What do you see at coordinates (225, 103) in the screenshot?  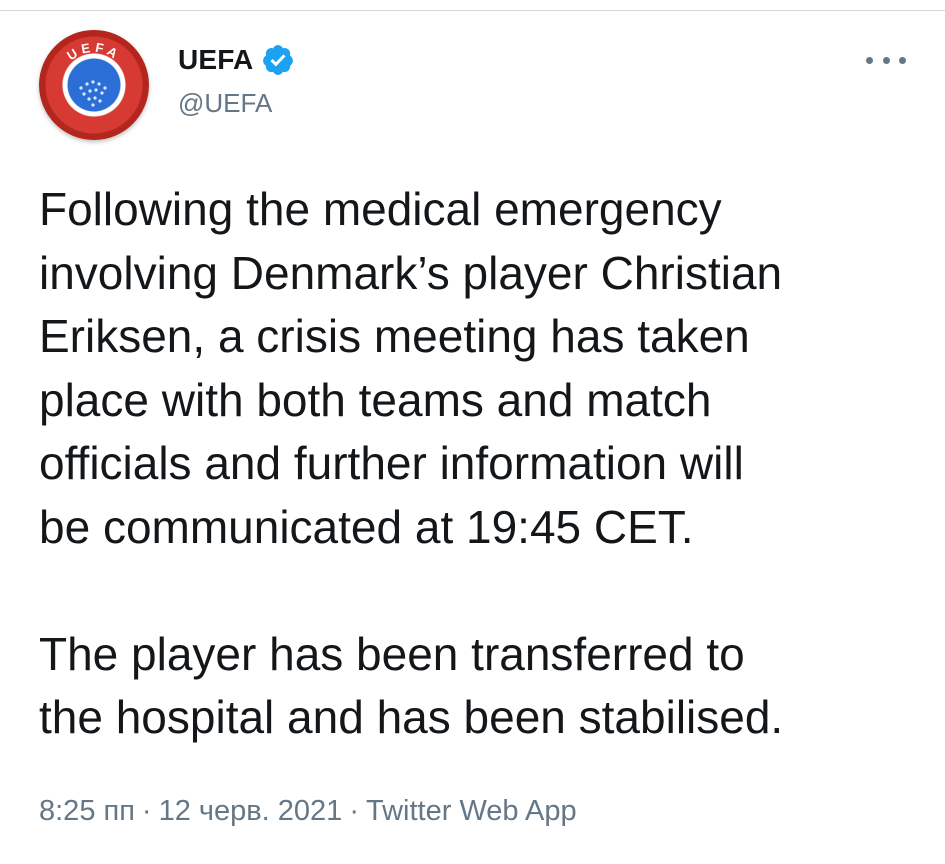 I see `author-handle: @UEFA` at bounding box center [225, 103].